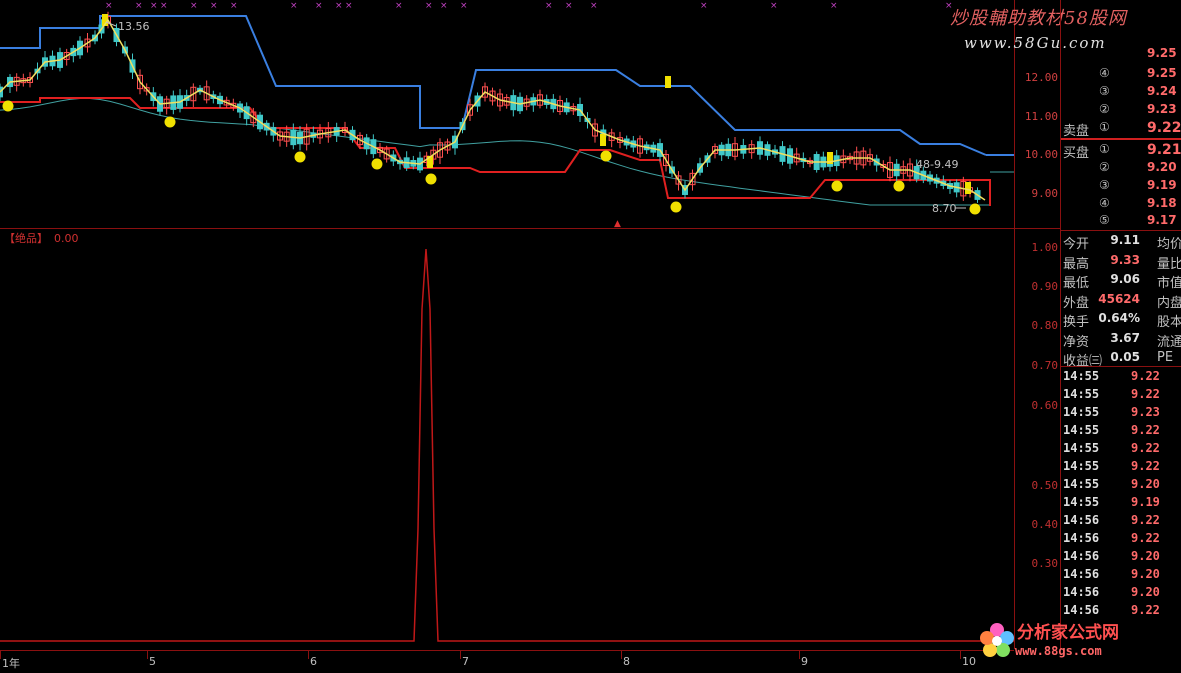  Describe the element at coordinates (1104, 167) in the screenshot. I see `bid-level: ②` at that location.